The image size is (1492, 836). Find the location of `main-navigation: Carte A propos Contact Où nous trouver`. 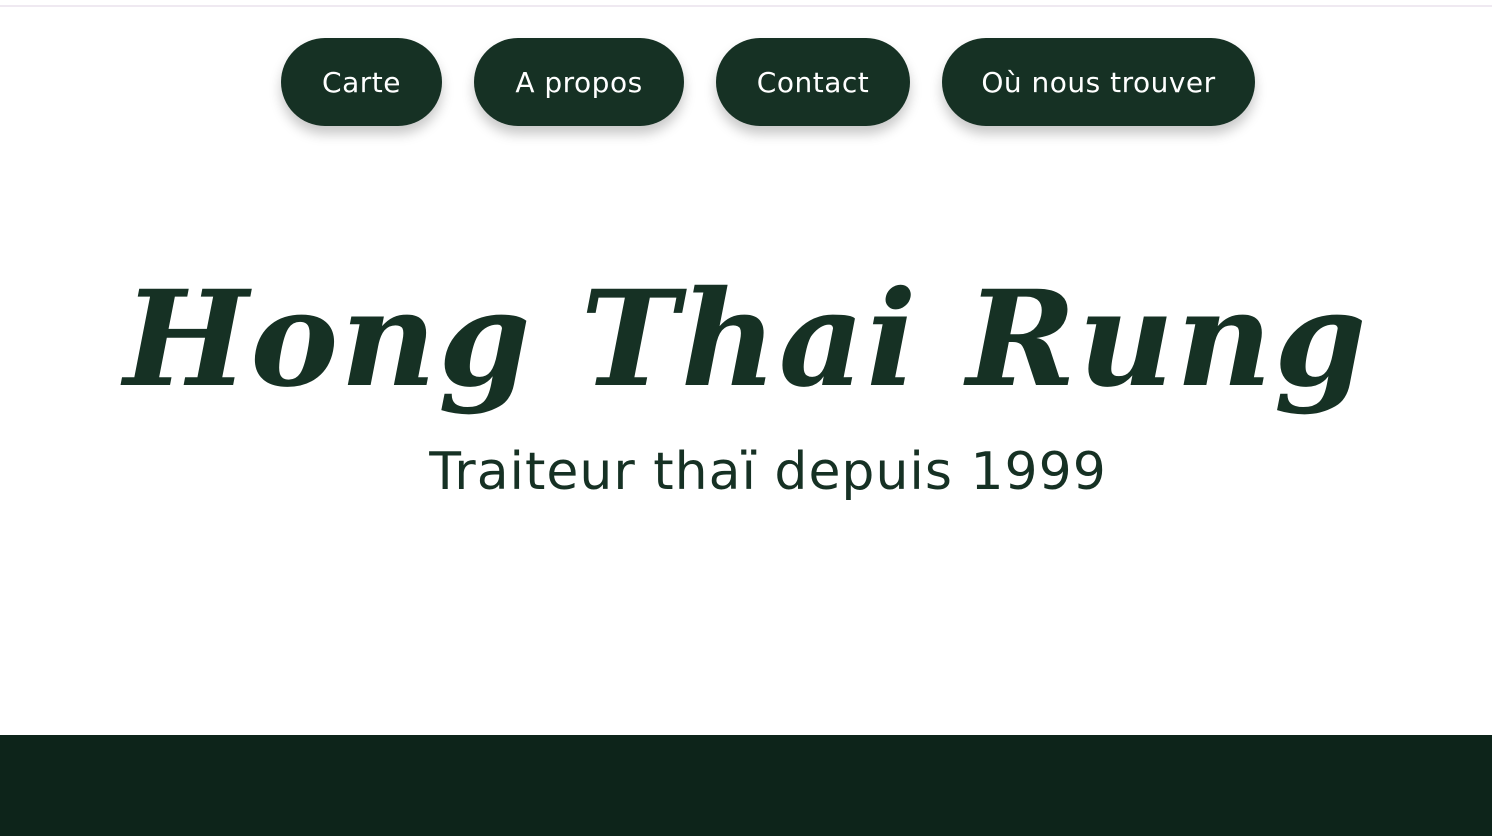

main-navigation: Carte A propos Contact Où nous trouver is located at coordinates (746, 82).